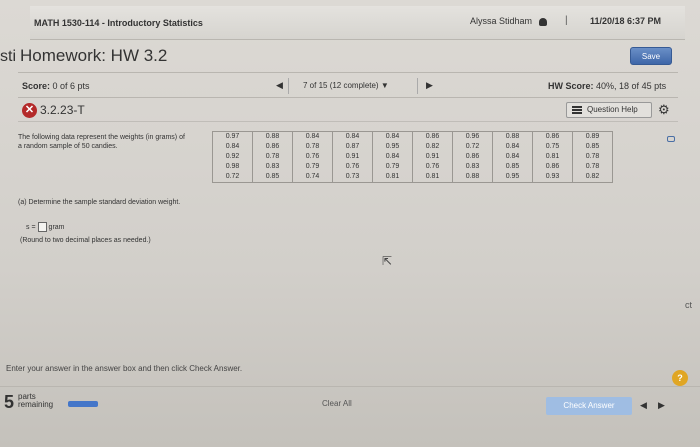  I want to click on table-column: 0.84 0.78 0.76 0.79 0.74, so click(312, 157).